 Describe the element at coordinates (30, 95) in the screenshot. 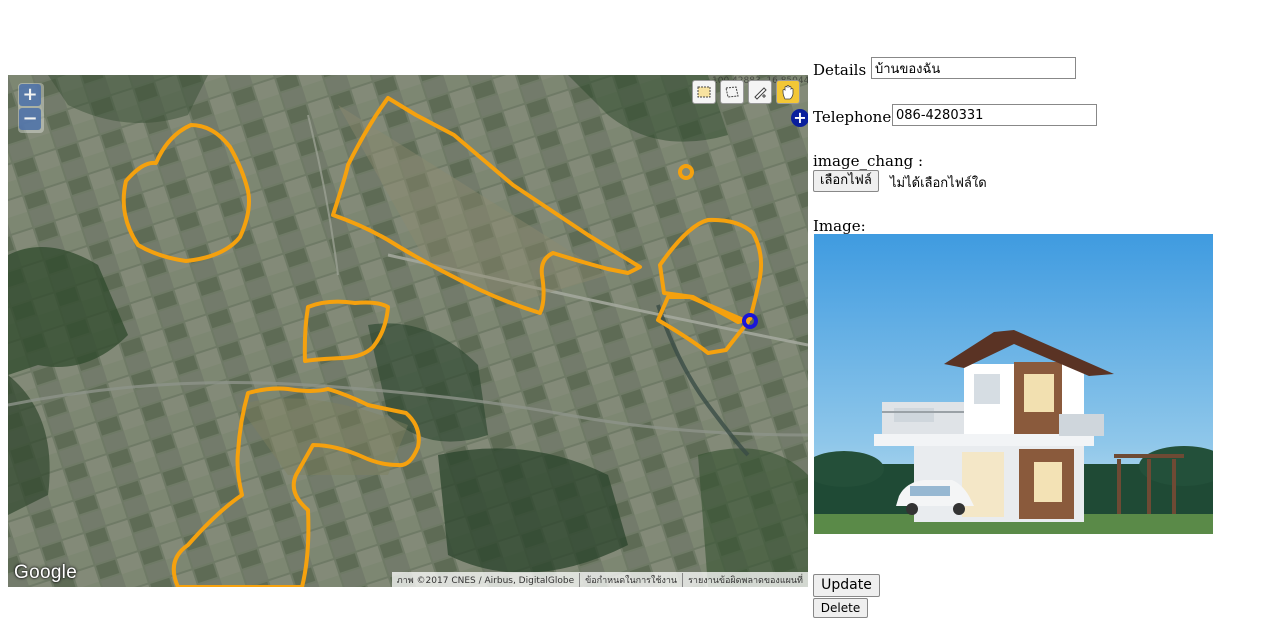

I see `zoom-in-button: +` at that location.